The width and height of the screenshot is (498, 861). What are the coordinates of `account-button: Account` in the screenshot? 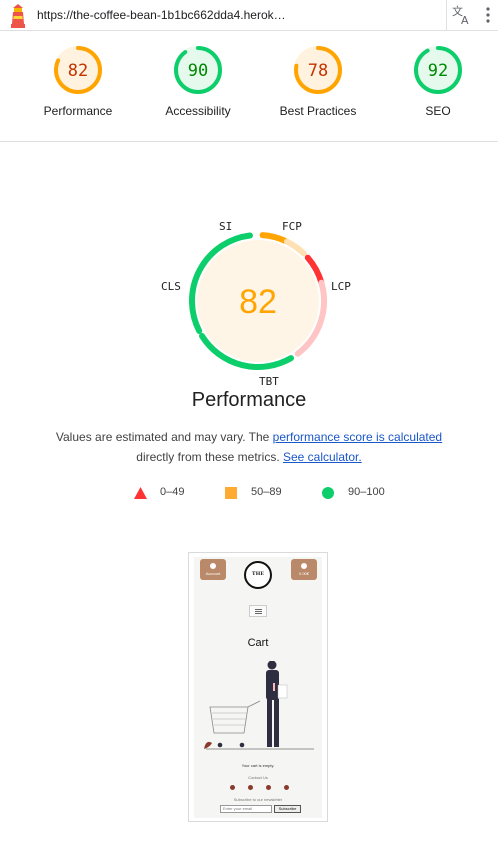 It's located at (213, 569).